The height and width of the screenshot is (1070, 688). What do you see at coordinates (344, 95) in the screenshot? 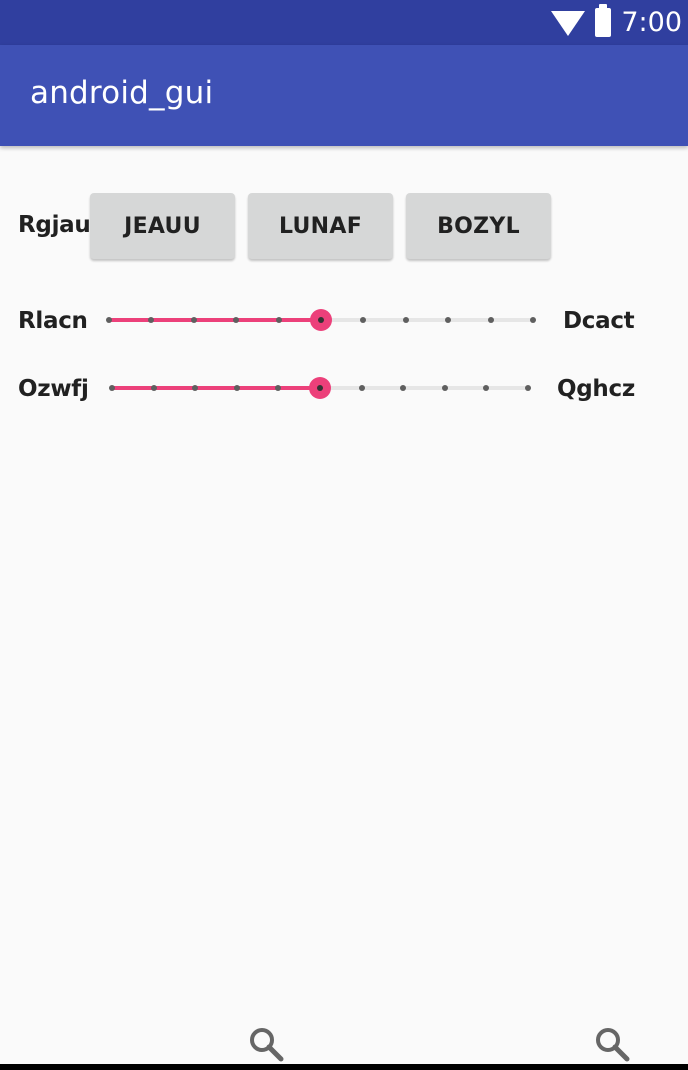
I see `app-bar: android_gui` at bounding box center [344, 95].